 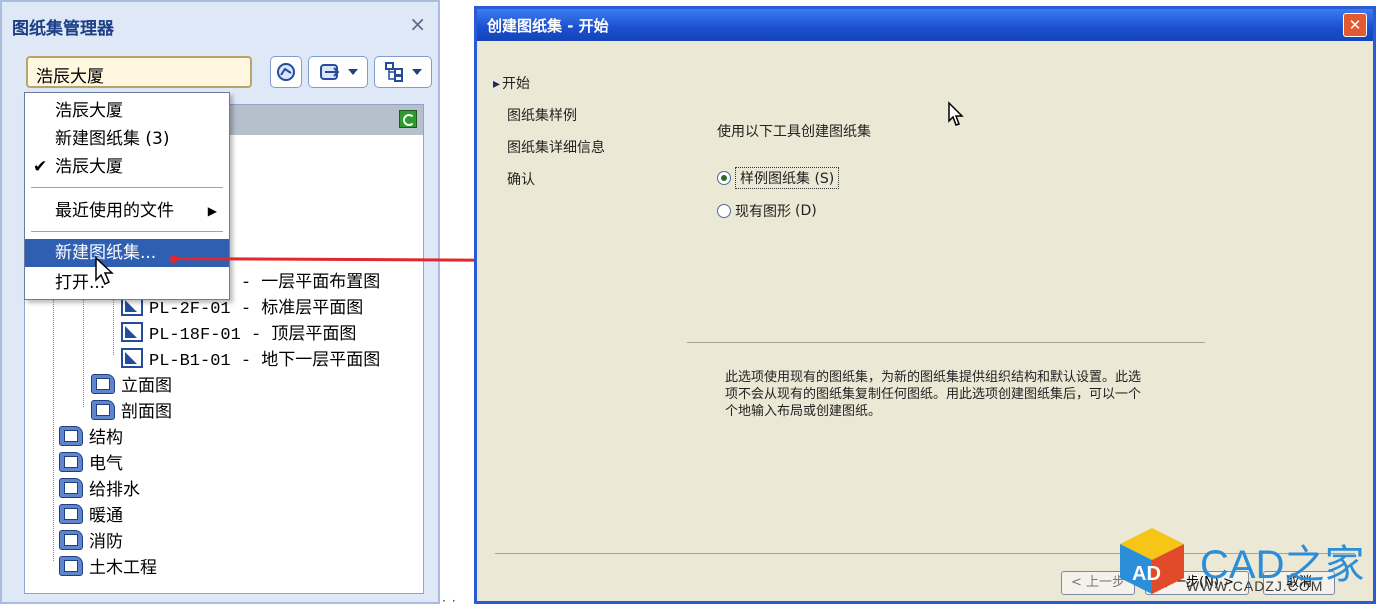 I want to click on search-button, so click(x=286, y=72).